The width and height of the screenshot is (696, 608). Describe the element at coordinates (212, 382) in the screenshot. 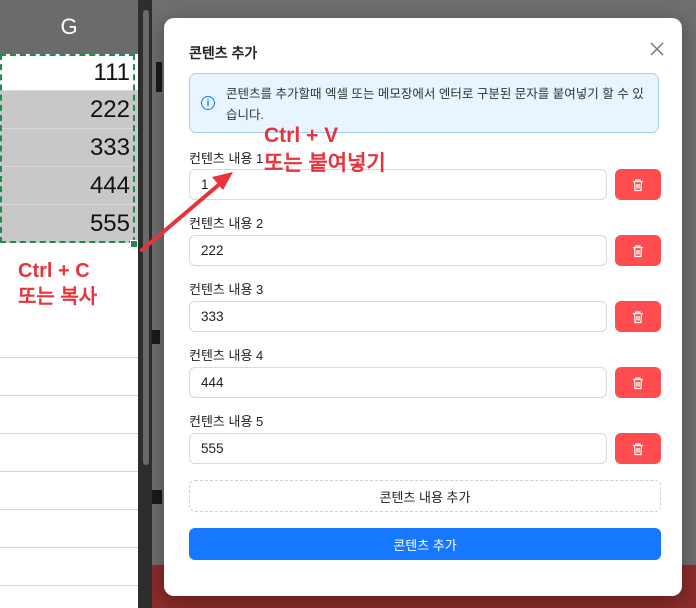

I see `content-input-4-value: 444` at that location.